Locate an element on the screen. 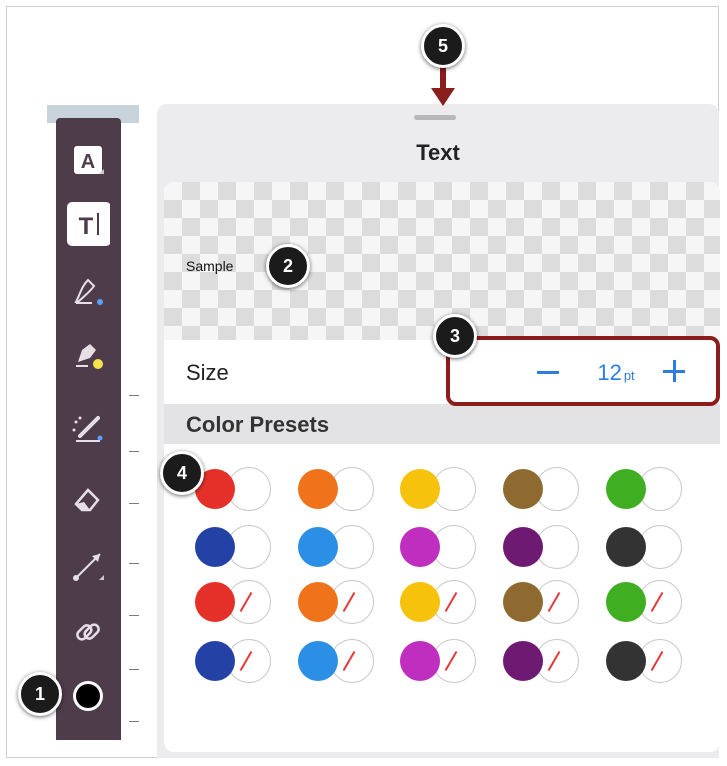 The height and width of the screenshot is (766, 727). color-circle-icon is located at coordinates (88, 696).